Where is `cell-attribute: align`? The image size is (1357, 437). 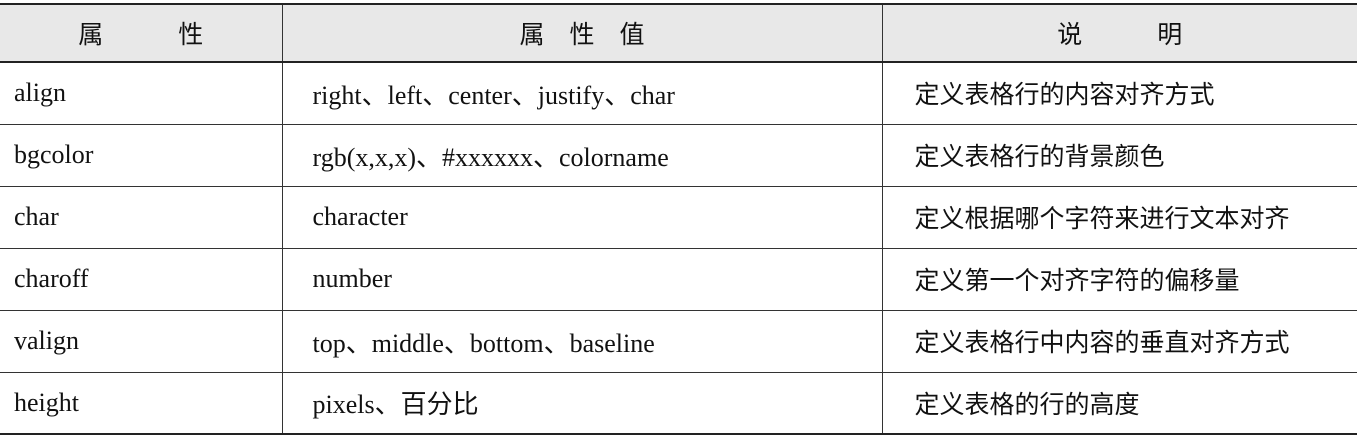
cell-attribute: align is located at coordinates (141, 93).